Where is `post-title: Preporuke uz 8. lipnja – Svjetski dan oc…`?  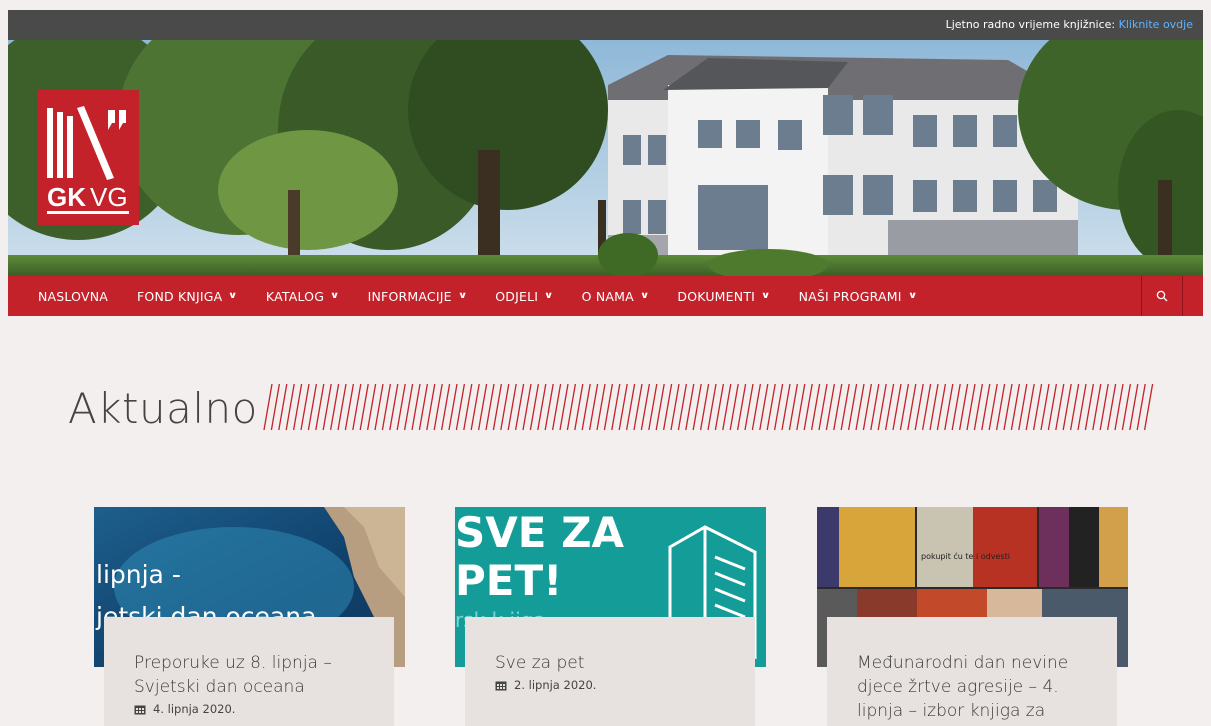
post-title: Preporuke uz 8. lipnja – Svjetski dan oc… is located at coordinates (249, 675).